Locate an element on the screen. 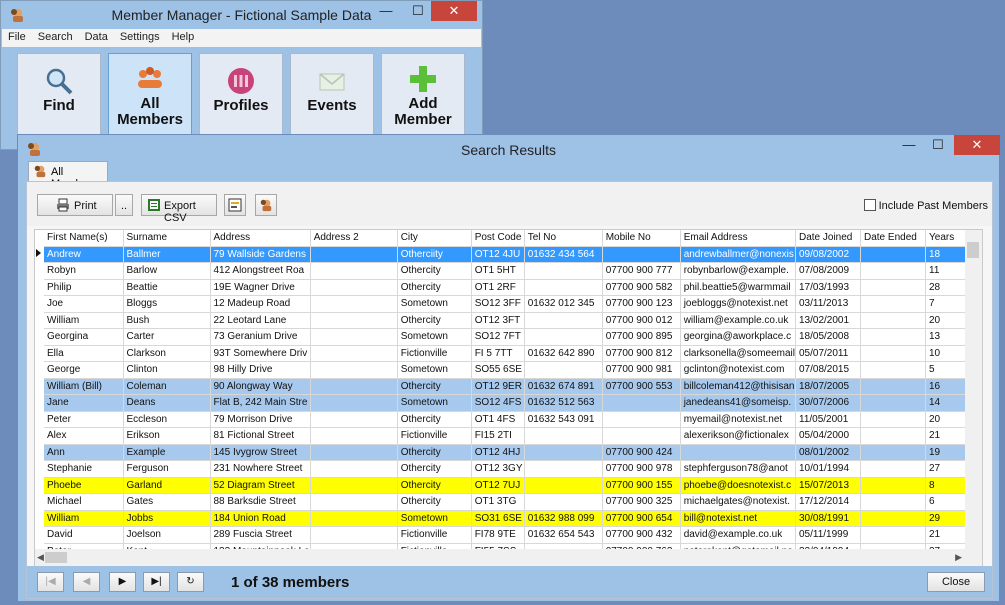 The height and width of the screenshot is (605, 1005). print-button: Print is located at coordinates (75, 205).